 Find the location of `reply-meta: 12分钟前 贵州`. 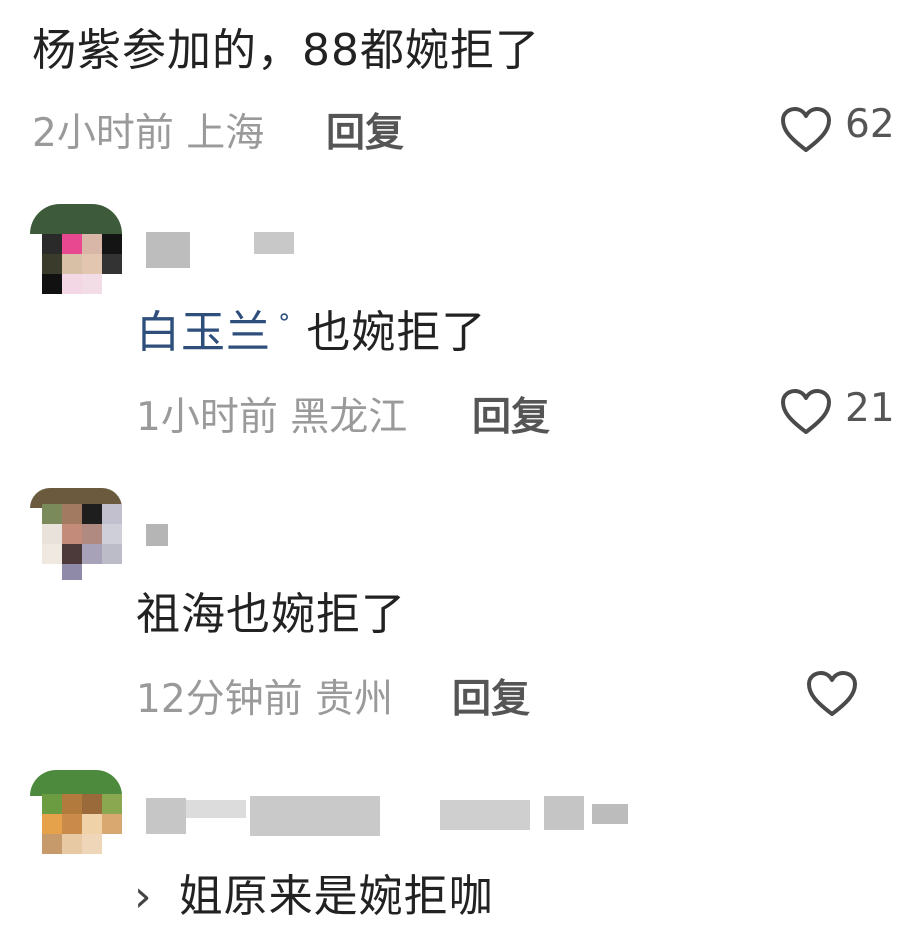

reply-meta: 12分钟前 贵州 is located at coordinates (265, 699).